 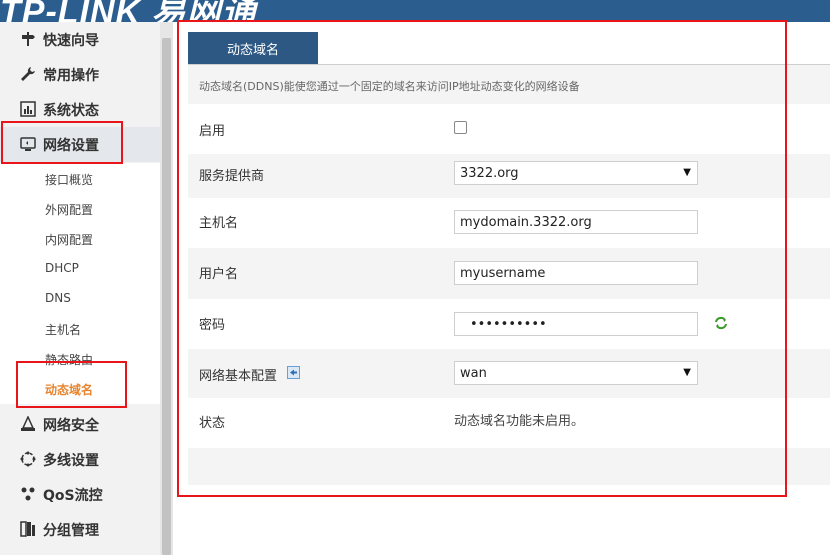 I want to click on refresh-icon, so click(x=721, y=323).